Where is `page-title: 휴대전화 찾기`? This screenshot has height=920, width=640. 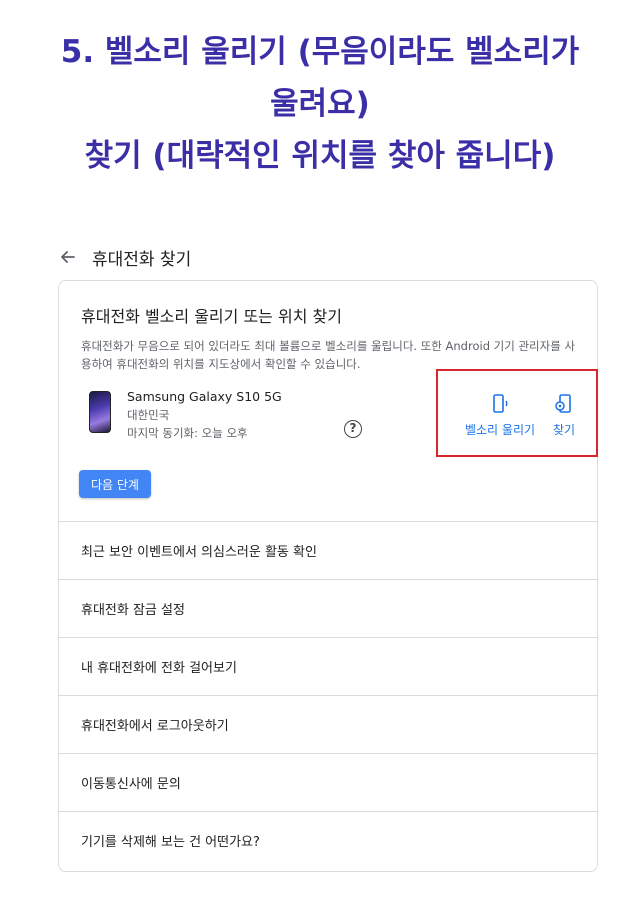 page-title: 휴대전화 찾기 is located at coordinates (142, 259).